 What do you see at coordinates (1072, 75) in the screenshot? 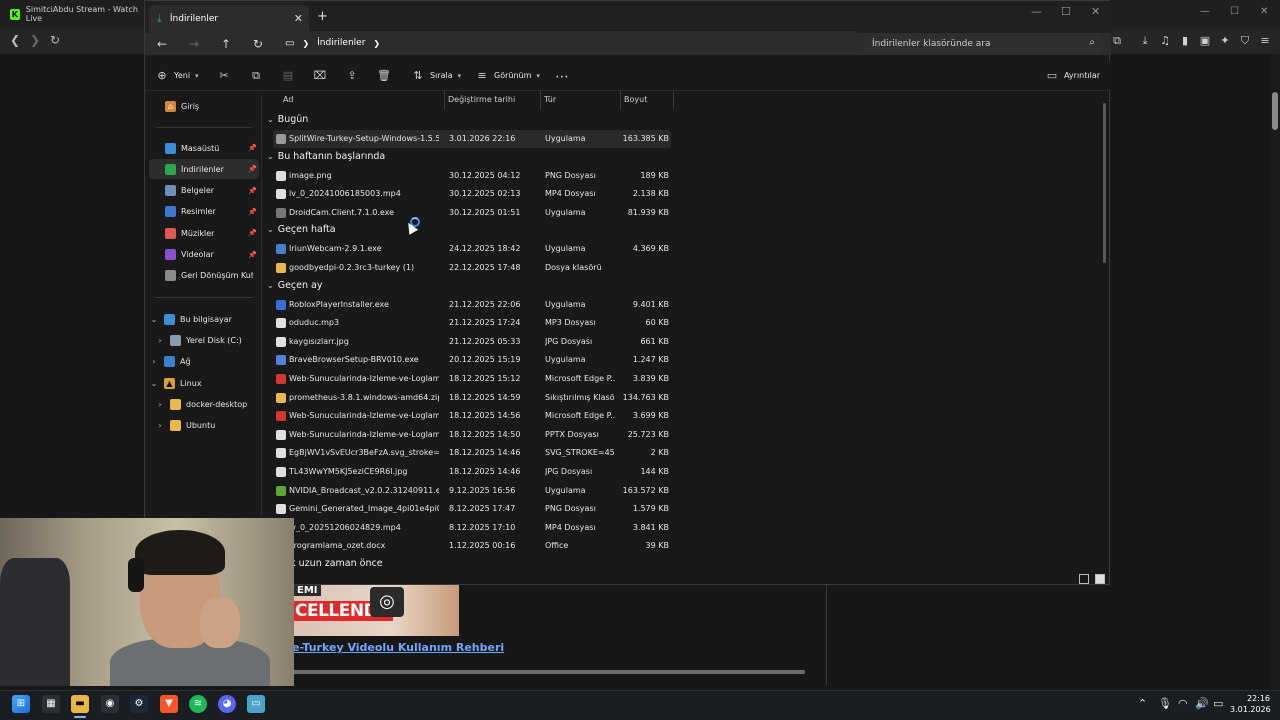
I see `details-button: ▭ Ayrıntılar` at bounding box center [1072, 75].